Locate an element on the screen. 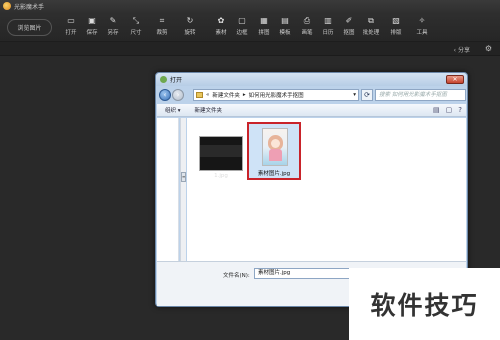  layout-tool-button: ▧ 排版 is located at coordinates (396, 28).